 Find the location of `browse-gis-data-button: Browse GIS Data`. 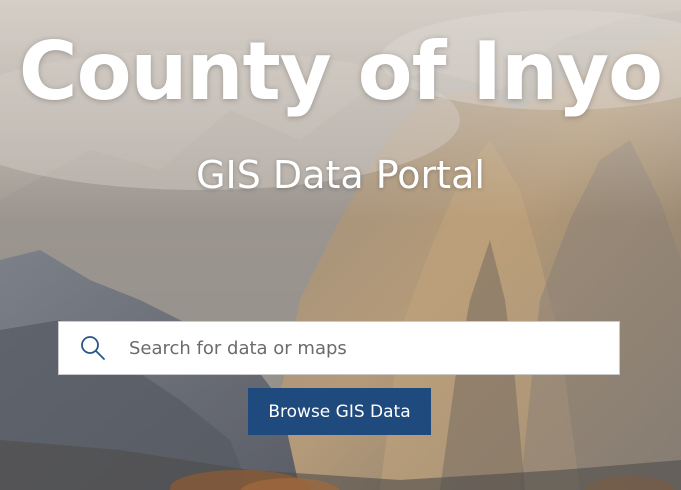

browse-gis-data-button: Browse GIS Data is located at coordinates (339, 411).